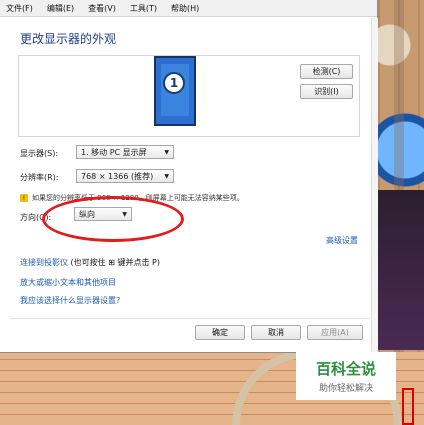 The image size is (424, 425). I want to click on window-scrollbar, so click(374, 185).